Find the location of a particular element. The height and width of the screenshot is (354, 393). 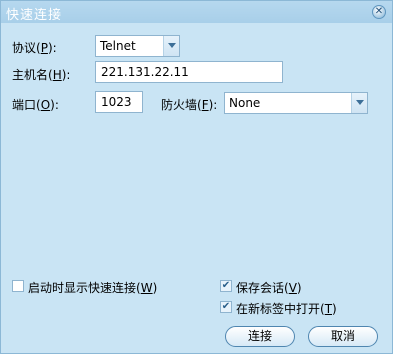

firewall-select: None is located at coordinates (296, 103).